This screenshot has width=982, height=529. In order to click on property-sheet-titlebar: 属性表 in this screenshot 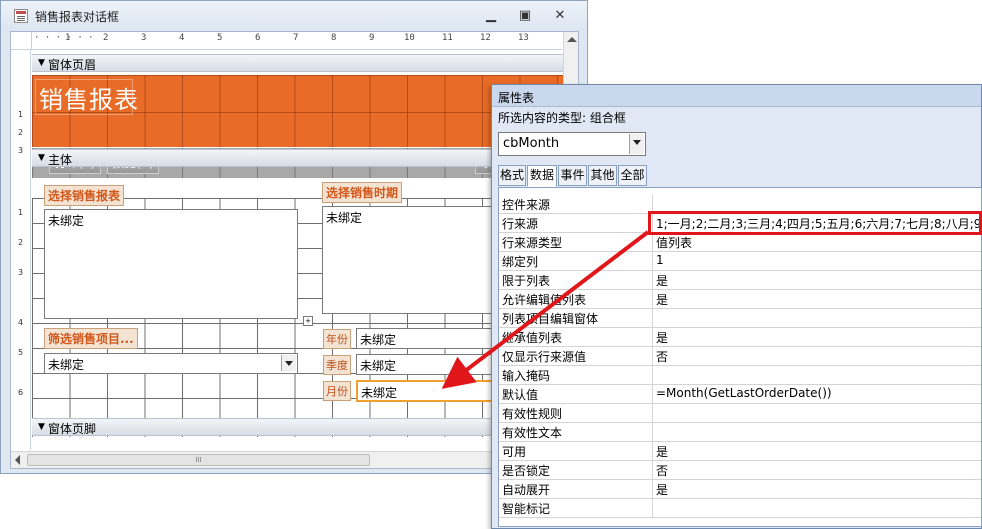, I will do `click(736, 96)`.